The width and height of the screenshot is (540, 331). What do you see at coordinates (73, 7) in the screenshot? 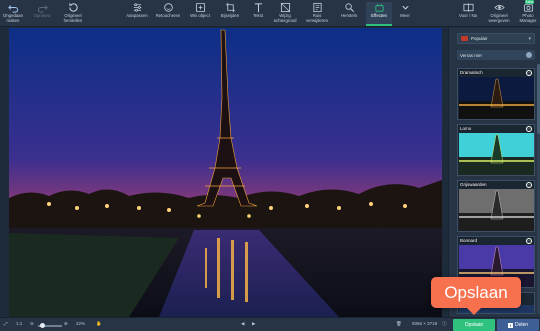
I see `reset-icon` at bounding box center [73, 7].